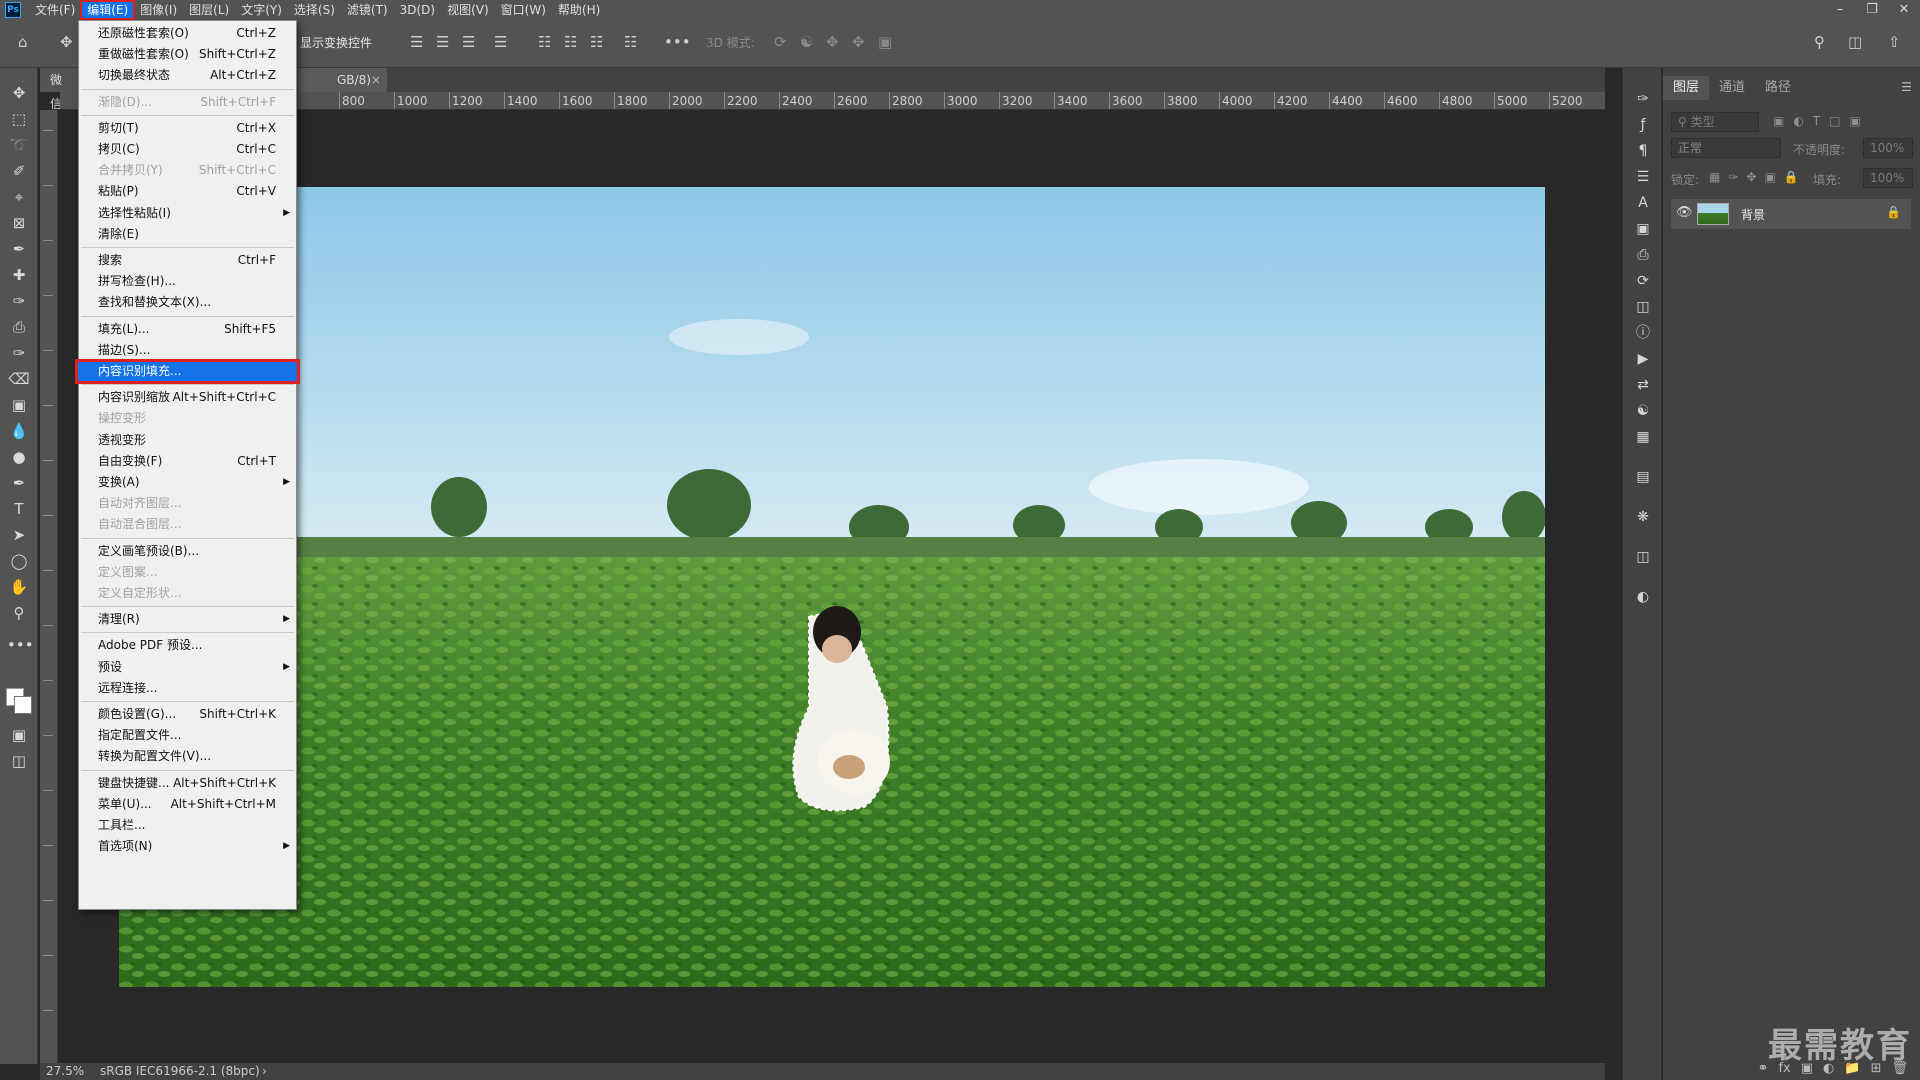 The image size is (1920, 1080). I want to click on glyphs-panel-icon: ▣, so click(1643, 229).